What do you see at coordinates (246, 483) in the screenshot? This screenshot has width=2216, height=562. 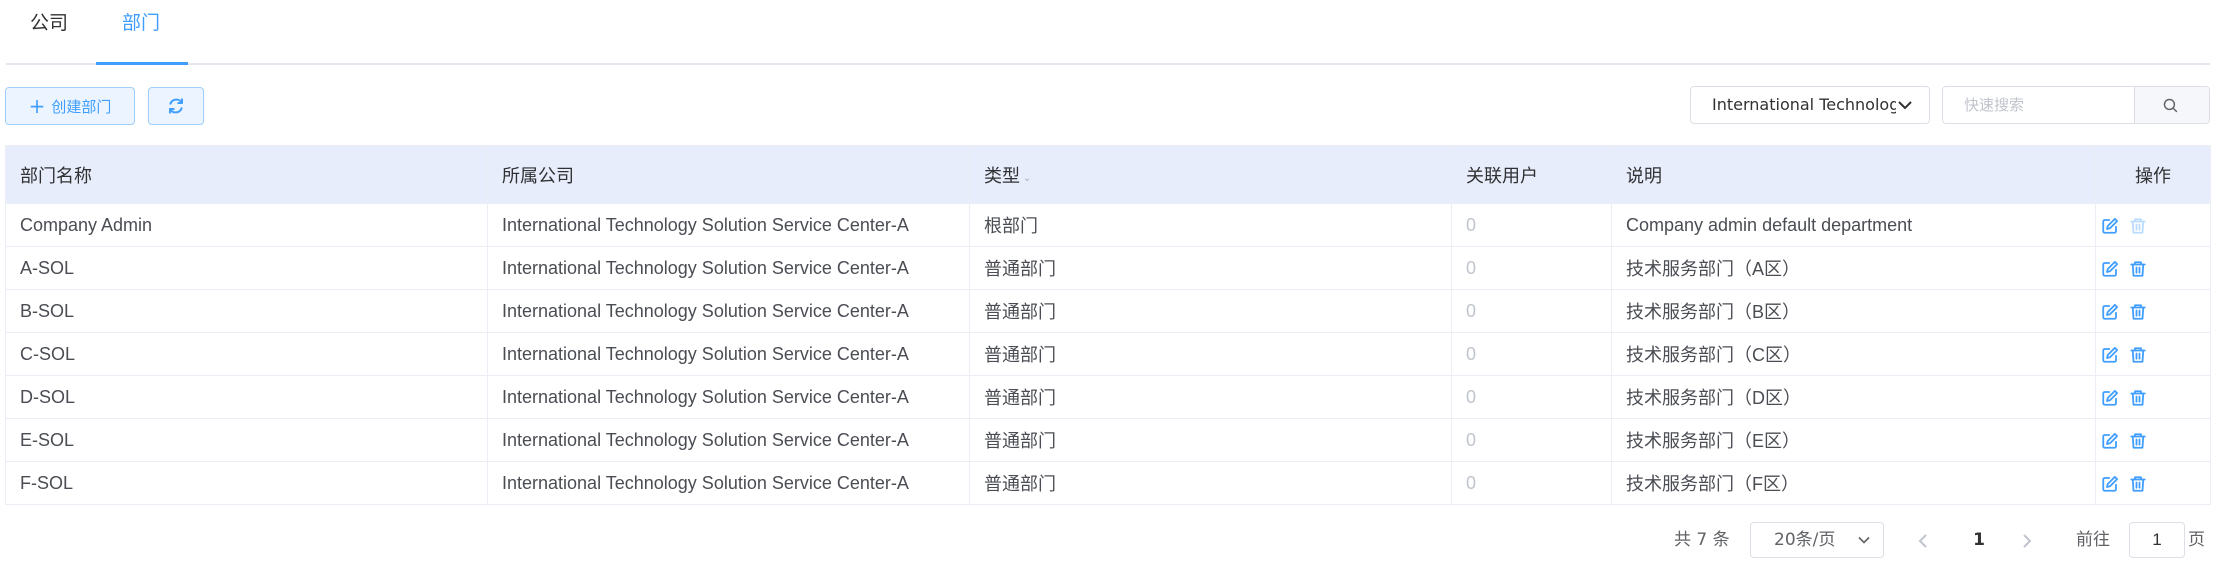 I see `cell-department-name: F-SOL` at bounding box center [246, 483].